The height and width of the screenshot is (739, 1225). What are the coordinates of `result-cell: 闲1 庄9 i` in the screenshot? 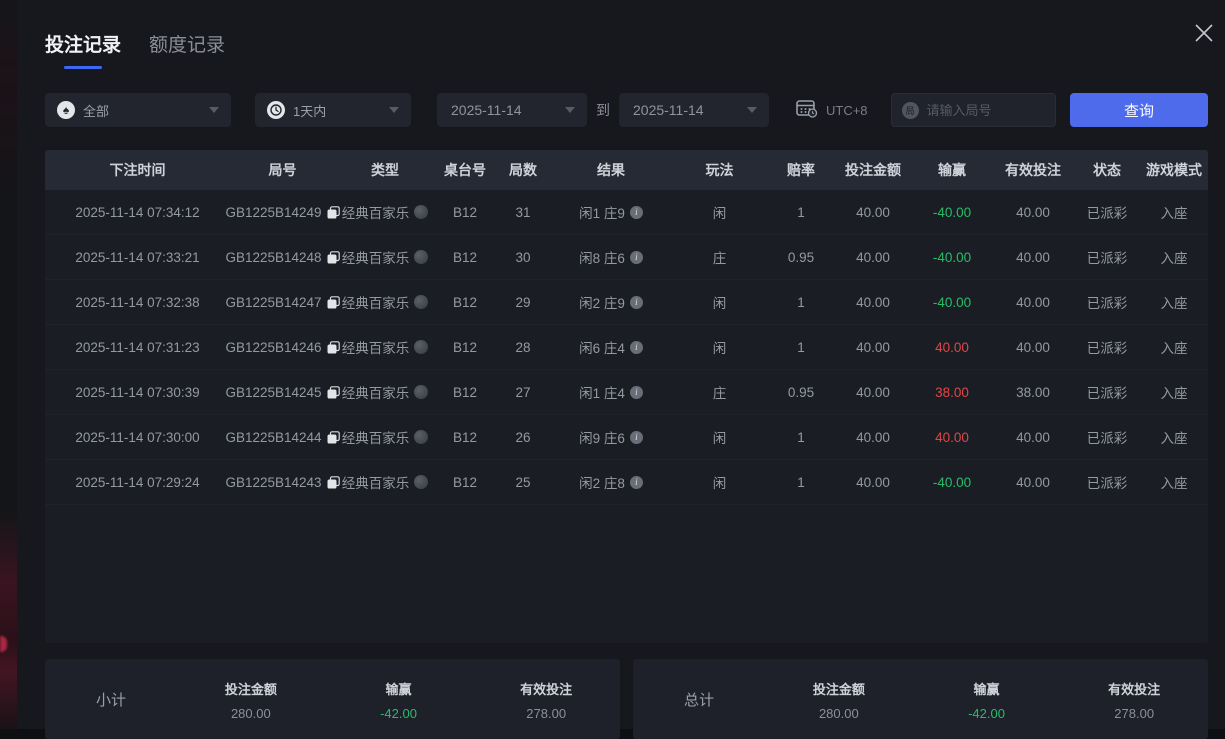 It's located at (611, 212).